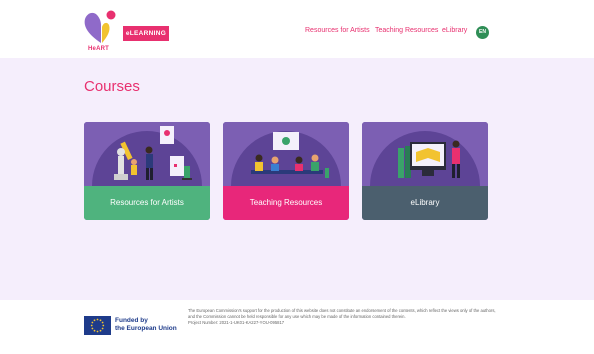 The height and width of the screenshot is (354, 594). What do you see at coordinates (425, 154) in the screenshot?
I see `elibrary-illustration` at bounding box center [425, 154].